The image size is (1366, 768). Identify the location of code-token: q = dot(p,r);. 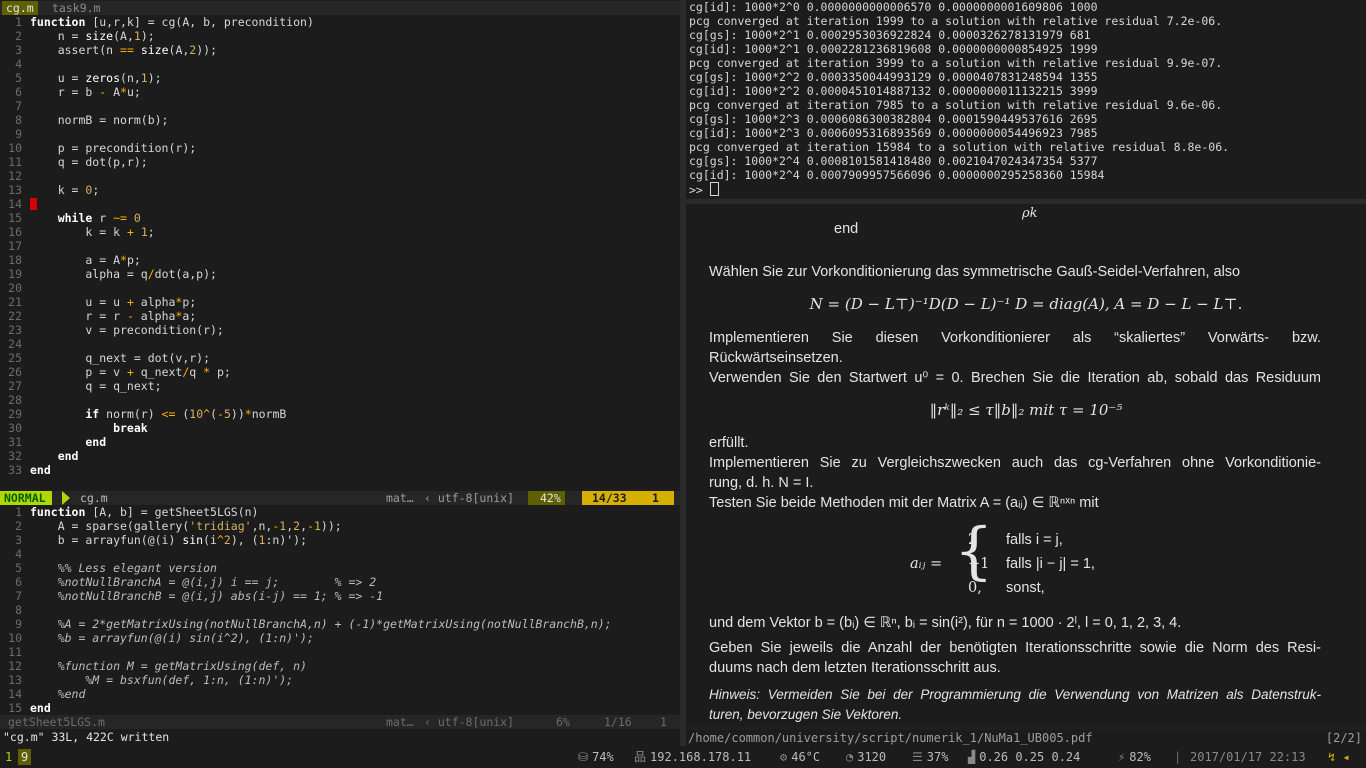
(89, 162).